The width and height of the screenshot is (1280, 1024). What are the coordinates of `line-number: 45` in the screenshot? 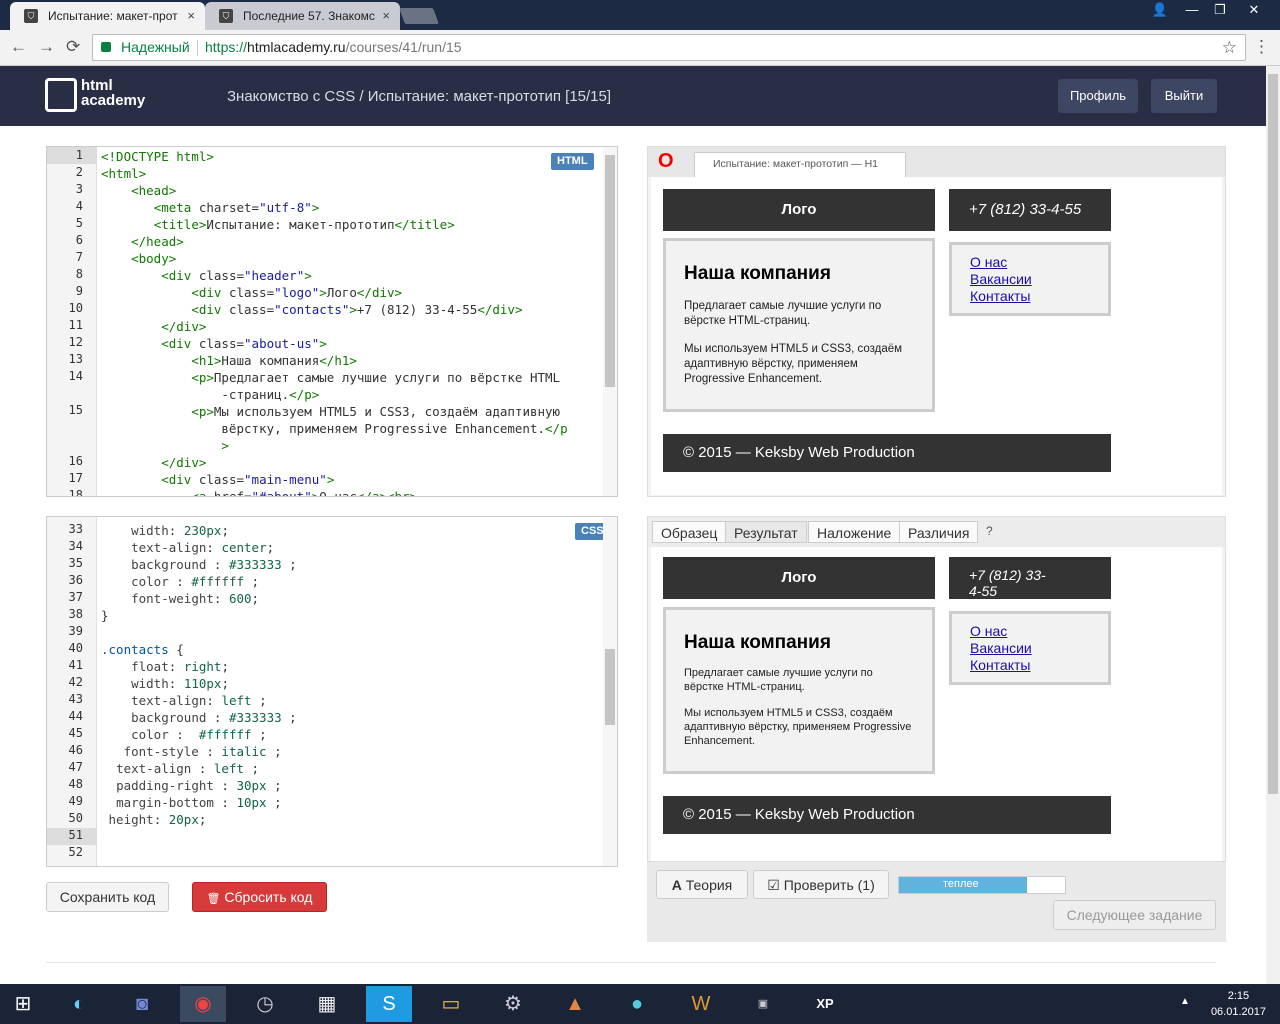 It's located at (75, 733).